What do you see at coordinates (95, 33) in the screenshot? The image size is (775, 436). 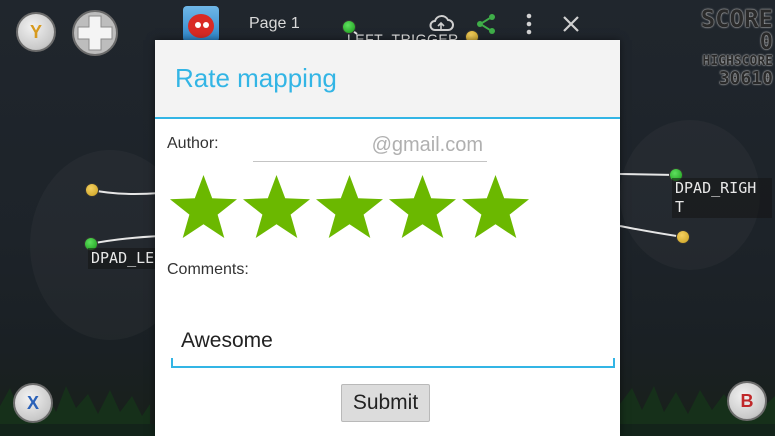 I see `dpad-icon` at bounding box center [95, 33].